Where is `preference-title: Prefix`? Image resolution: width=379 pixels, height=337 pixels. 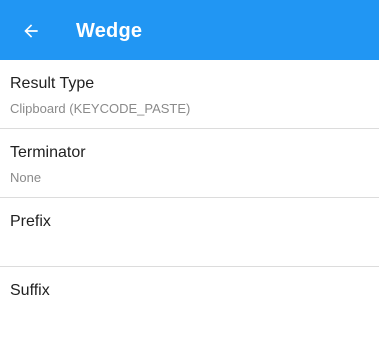
preference-title: Prefix is located at coordinates (30, 221).